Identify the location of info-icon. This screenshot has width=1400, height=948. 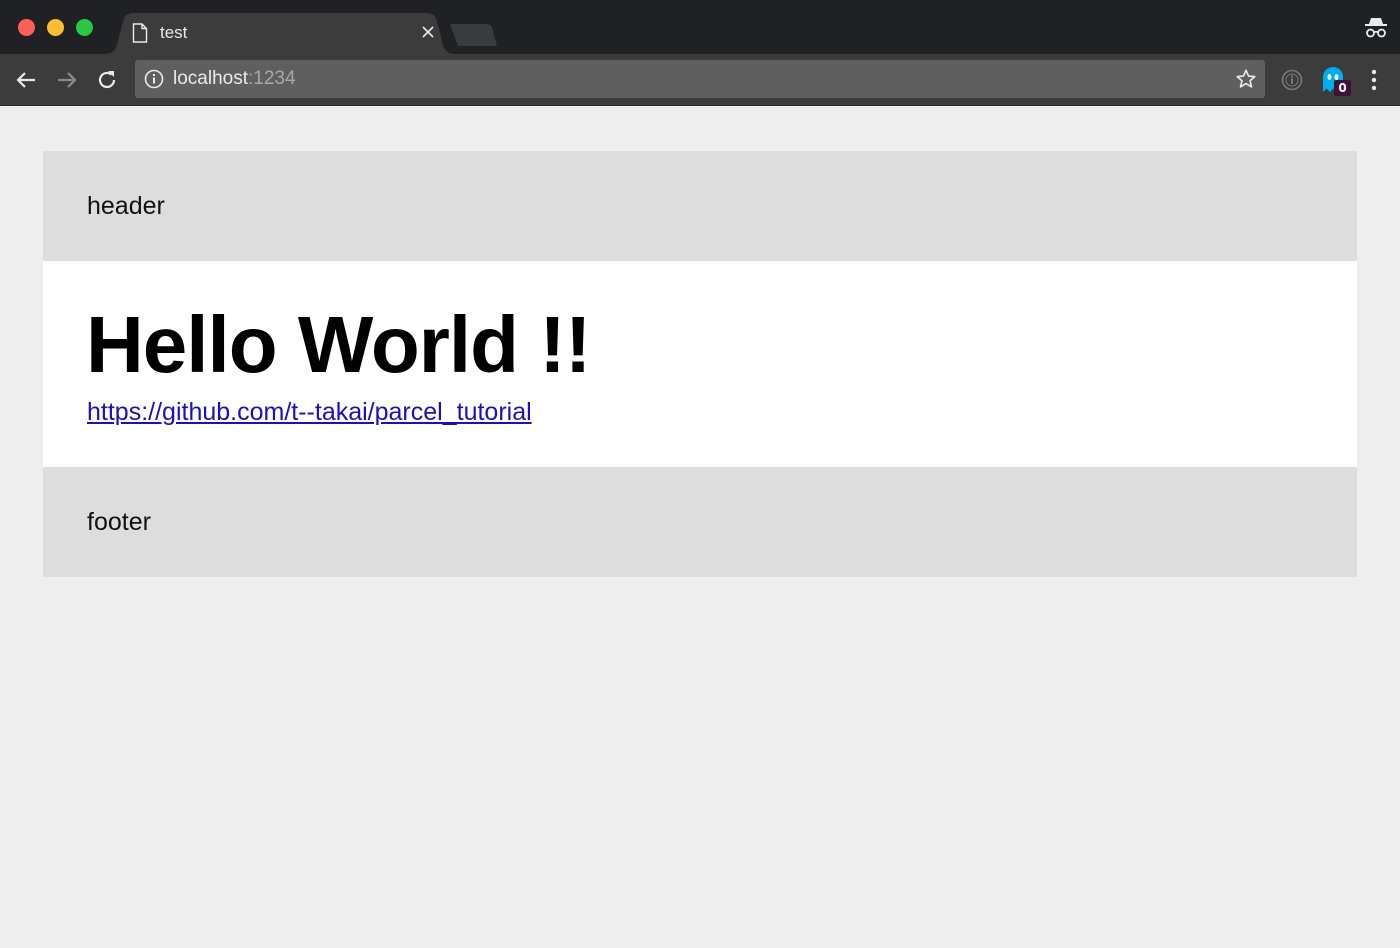
(154, 79).